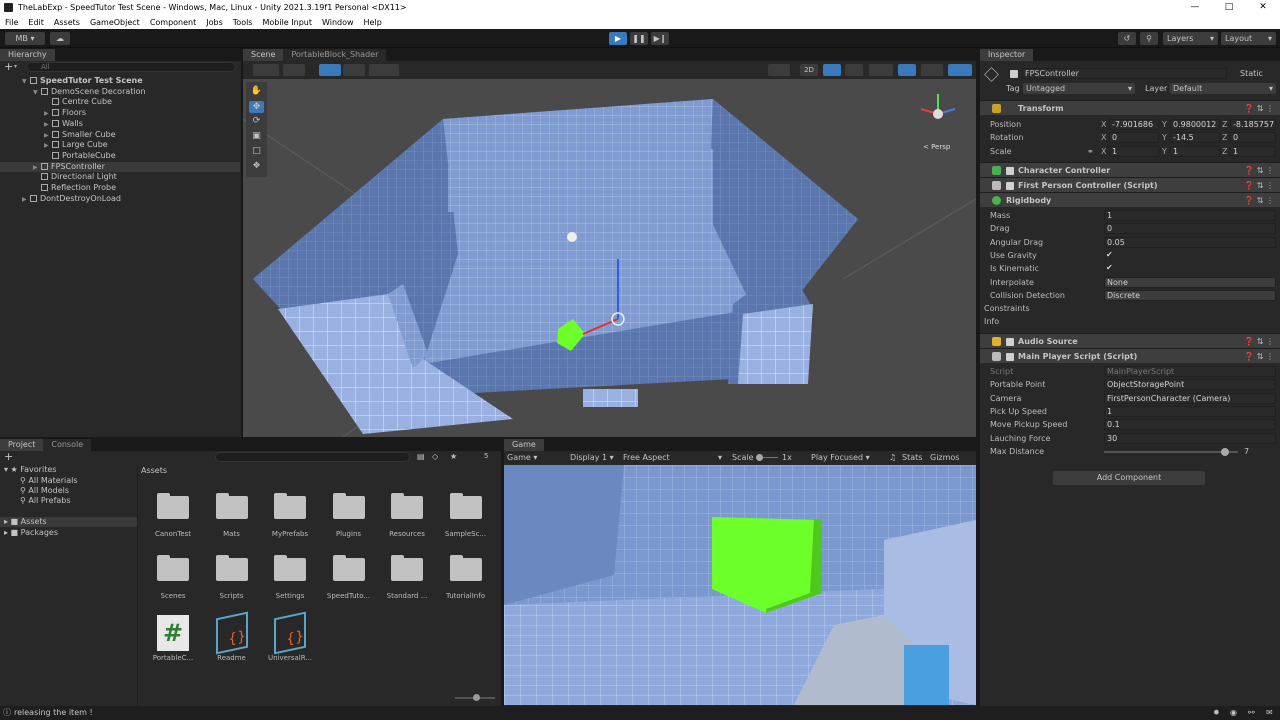 The image size is (1280, 720). Describe the element at coordinates (912, 457) in the screenshot. I see `stats-button: Stats` at that location.